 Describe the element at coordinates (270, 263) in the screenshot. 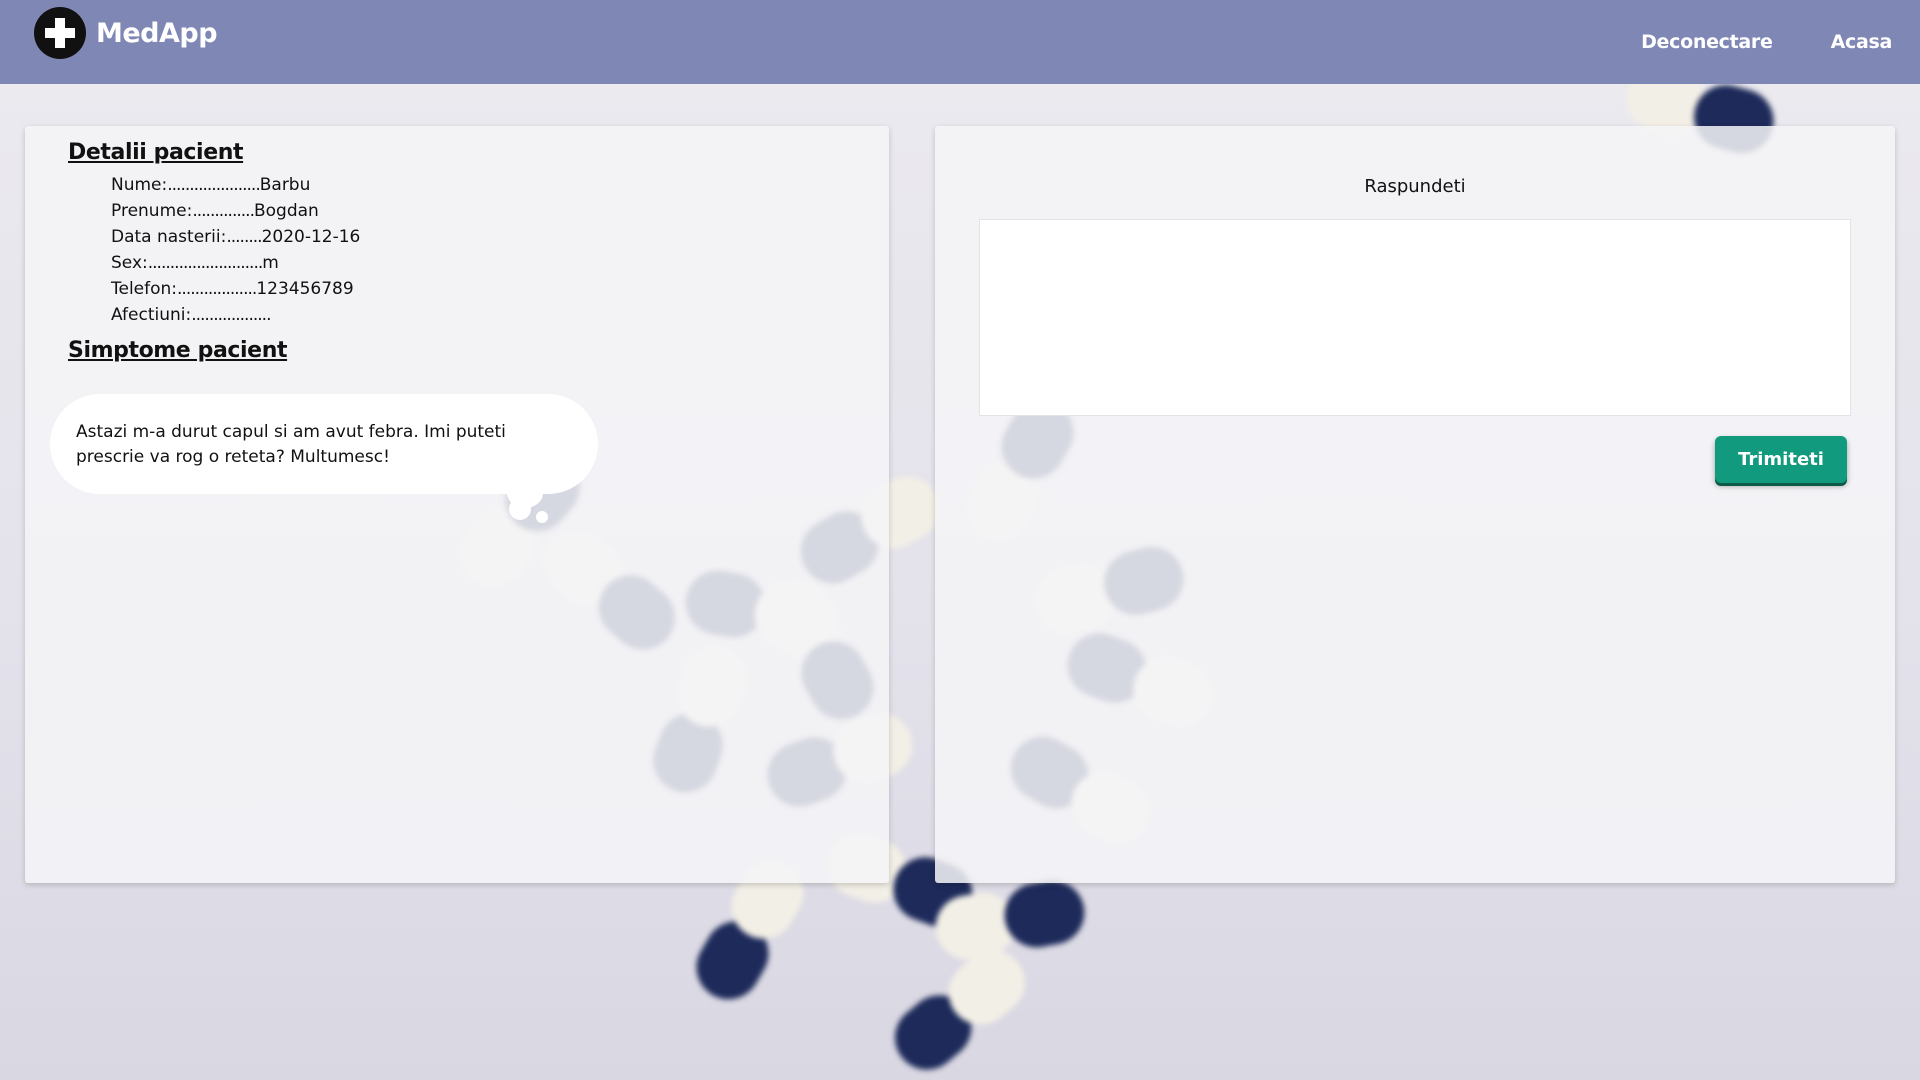

I see `detail-value: m` at that location.